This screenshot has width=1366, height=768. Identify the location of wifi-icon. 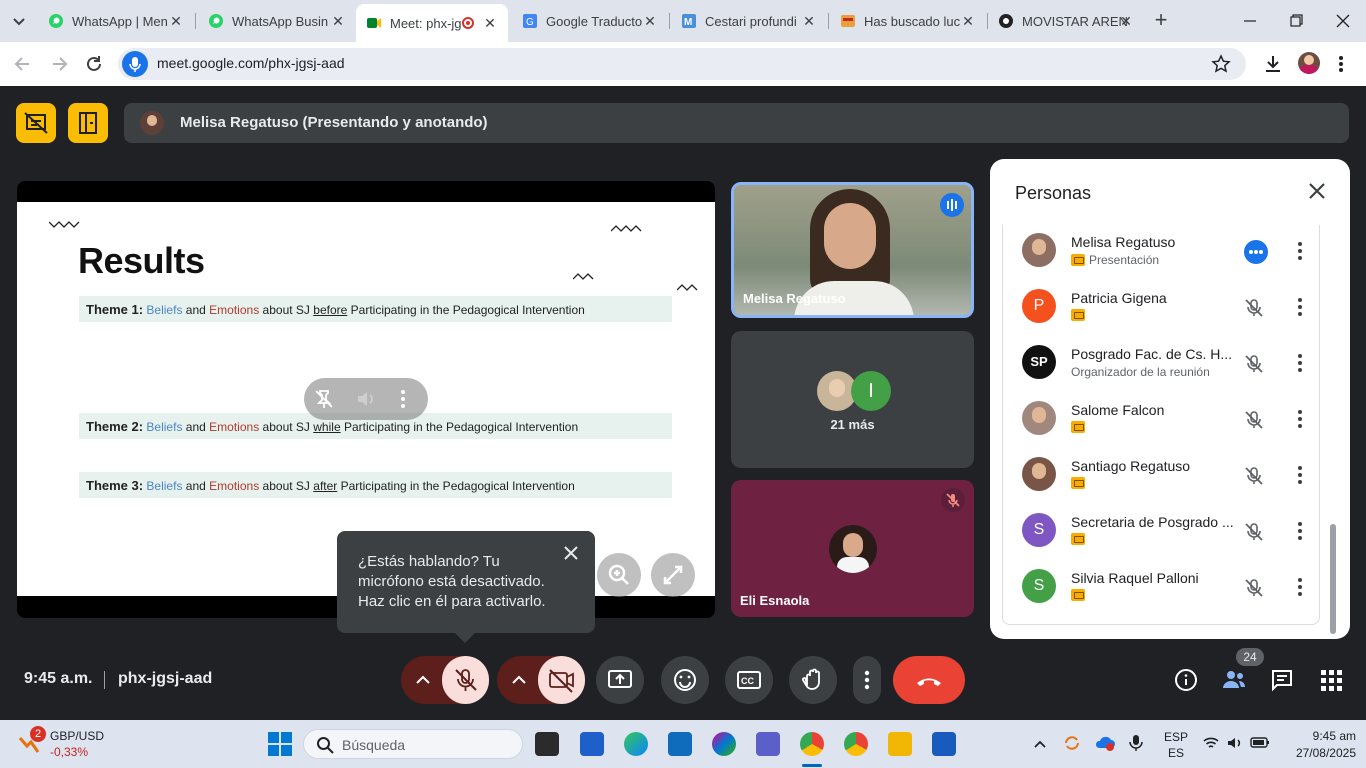
(1211, 743).